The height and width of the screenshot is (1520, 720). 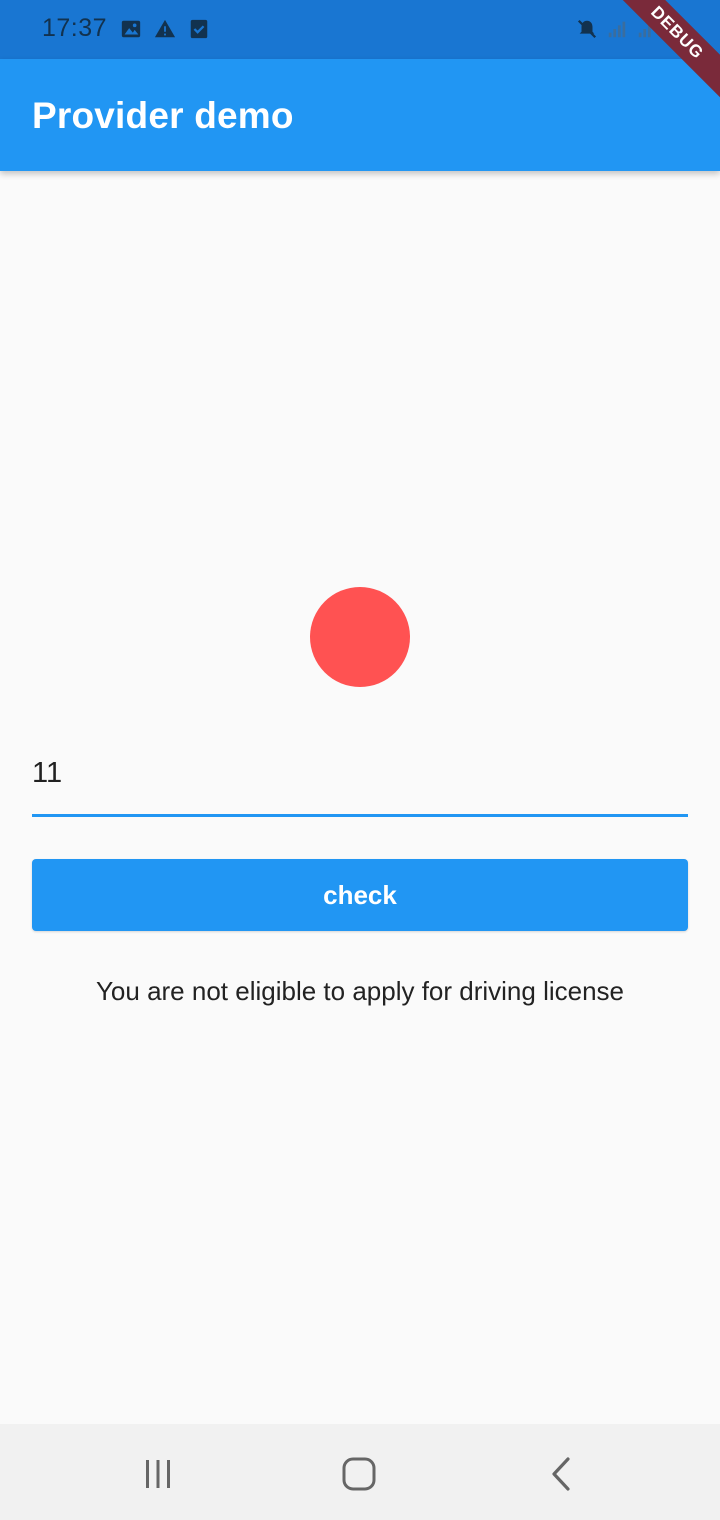 What do you see at coordinates (360, 29) in the screenshot?
I see `status-bar: 17:37` at bounding box center [360, 29].